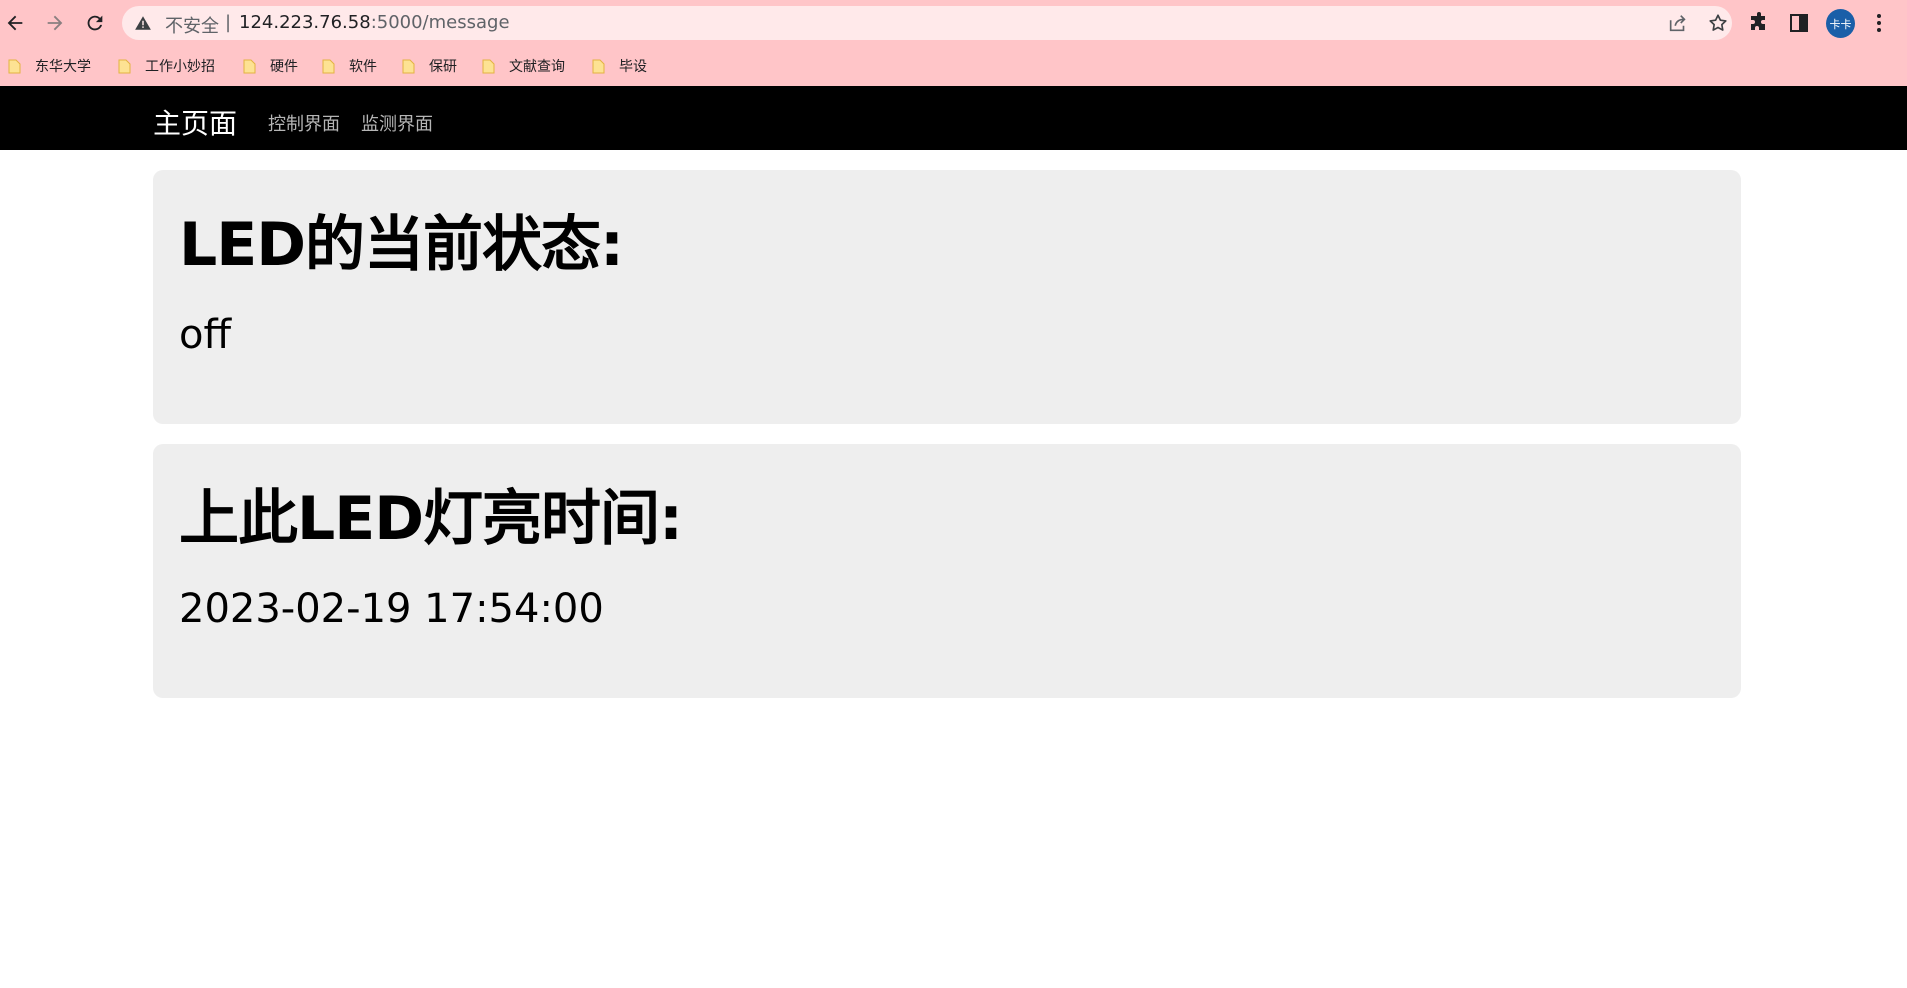  I want to click on bookmark-label: 保研, so click(443, 67).